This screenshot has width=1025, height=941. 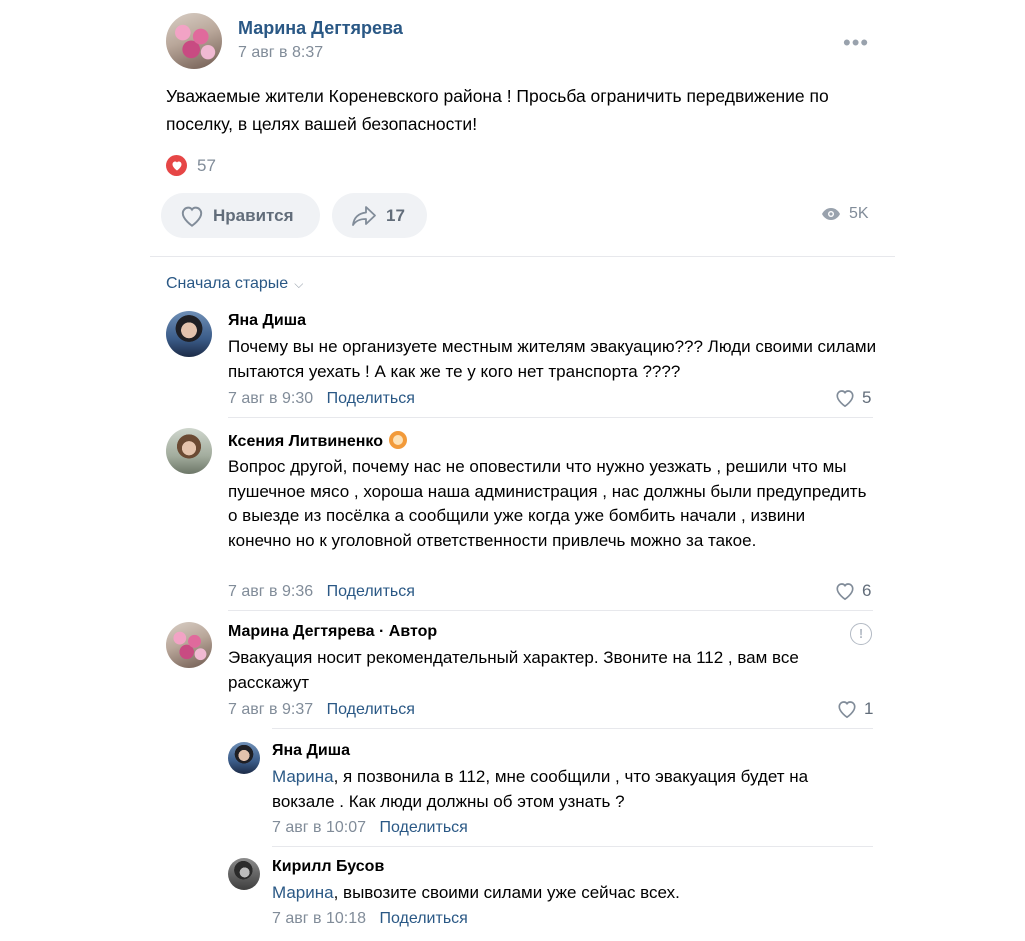 What do you see at coordinates (319, 918) in the screenshot?
I see `reply-date: 7 авг в 10:18` at bounding box center [319, 918].